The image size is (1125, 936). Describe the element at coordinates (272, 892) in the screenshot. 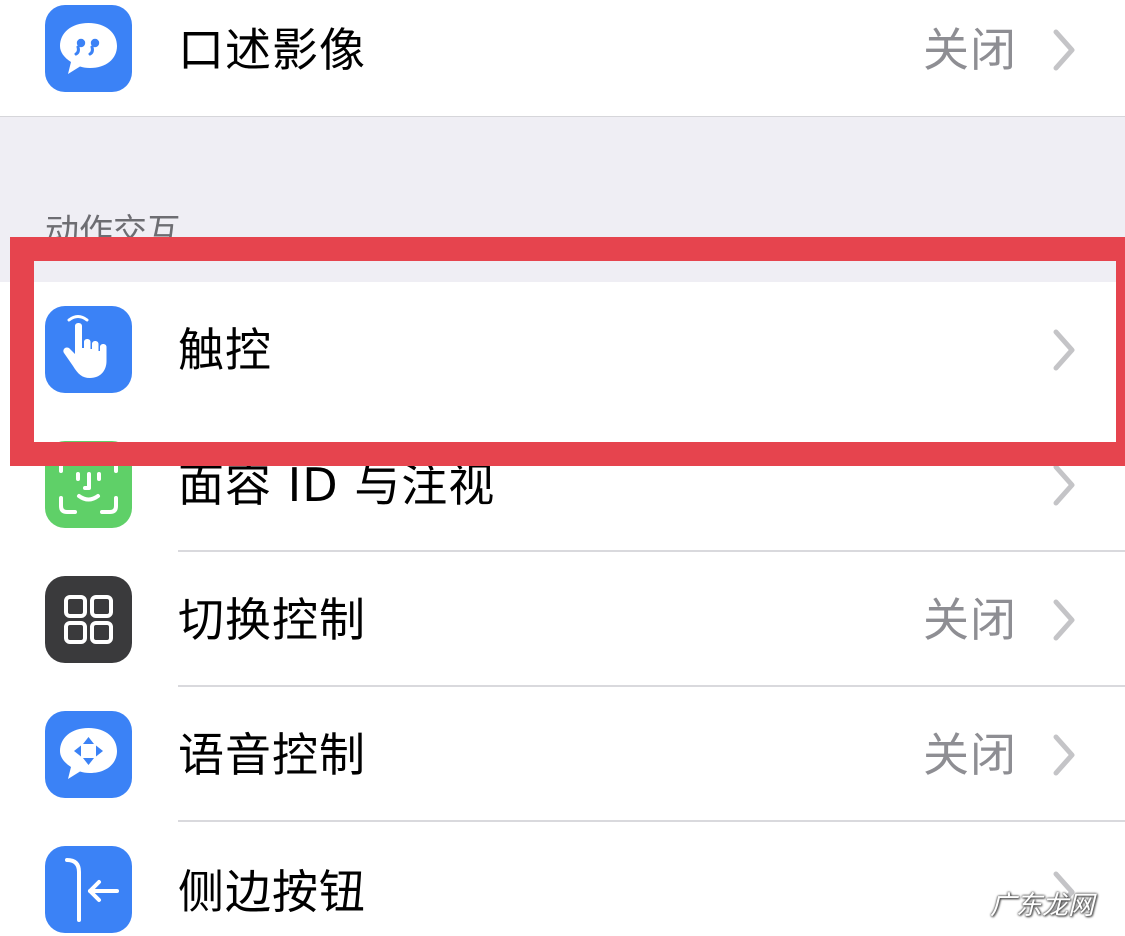

I see `settings-row-label: 侧边按钮` at that location.